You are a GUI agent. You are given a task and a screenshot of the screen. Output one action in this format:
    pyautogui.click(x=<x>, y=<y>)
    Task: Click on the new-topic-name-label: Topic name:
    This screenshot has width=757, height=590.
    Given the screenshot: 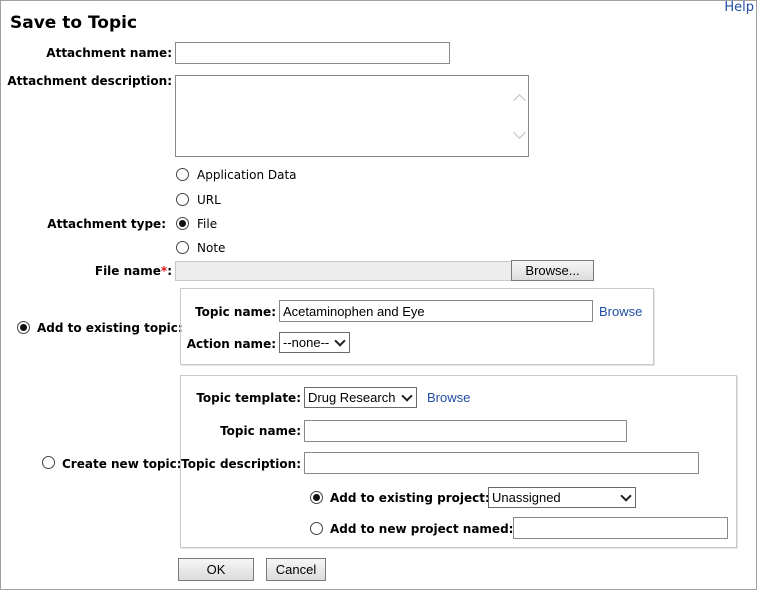 What is the action you would take?
    pyautogui.click(x=260, y=431)
    